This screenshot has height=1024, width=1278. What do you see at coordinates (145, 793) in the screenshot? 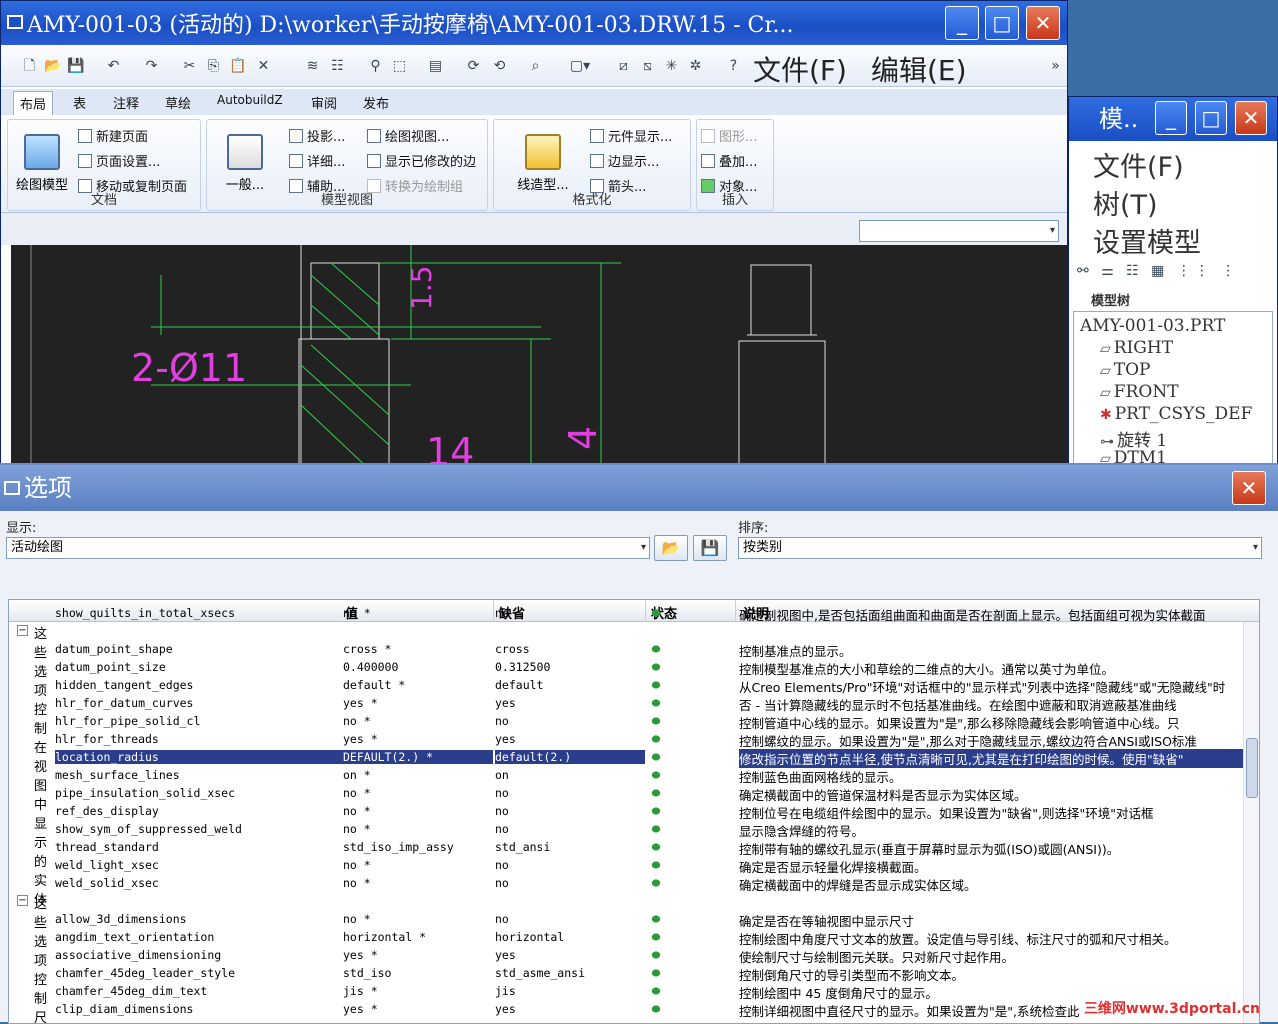
I see `option-name: pipe_insulation_solid_xsec` at bounding box center [145, 793].